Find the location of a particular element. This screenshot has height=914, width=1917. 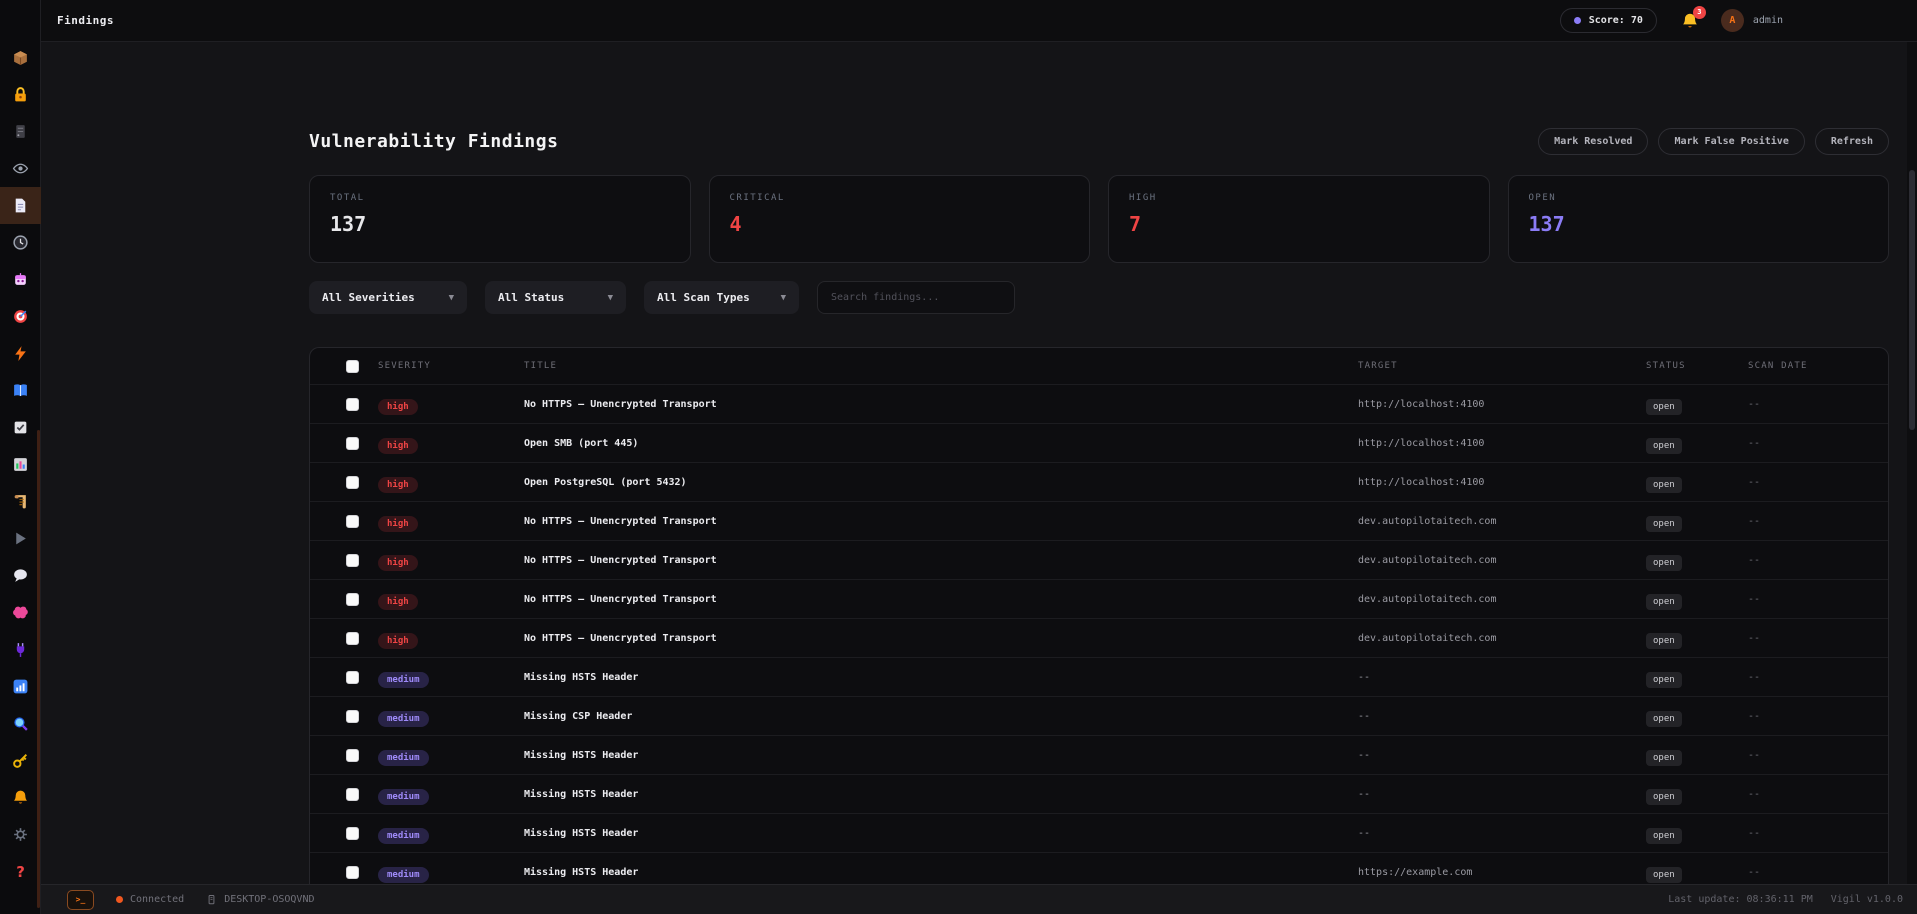

connection-status: Connected is located at coordinates (150, 899).